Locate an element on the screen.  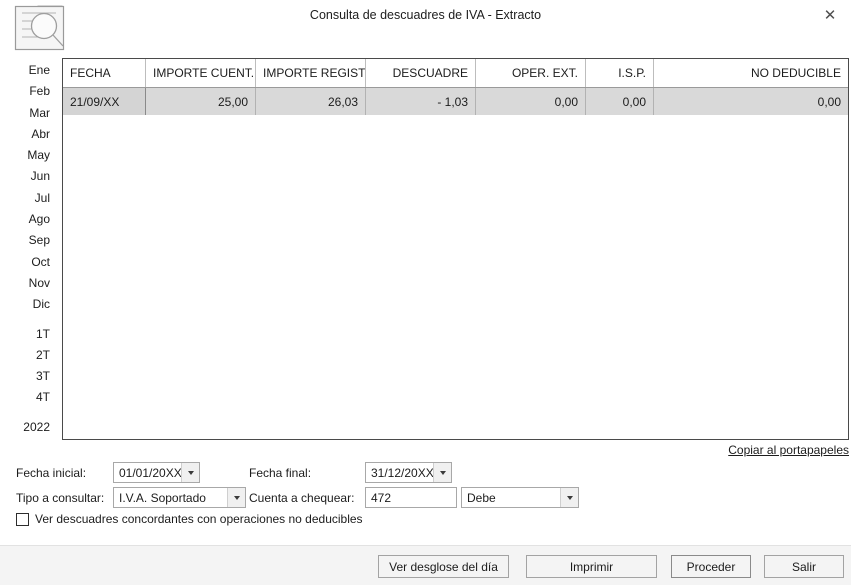
fecha-final-combo: 31/12/20XX is located at coordinates (408, 472).